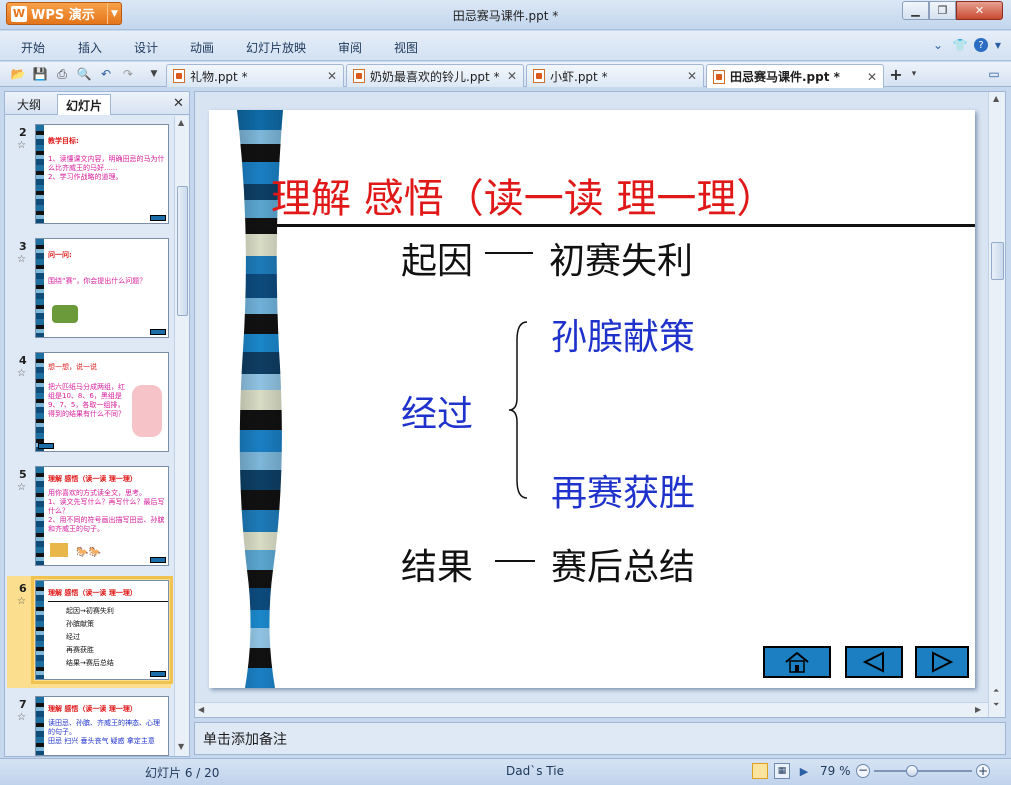  Describe the element at coordinates (437, 414) in the screenshot. I see `process-label: 经过` at that location.